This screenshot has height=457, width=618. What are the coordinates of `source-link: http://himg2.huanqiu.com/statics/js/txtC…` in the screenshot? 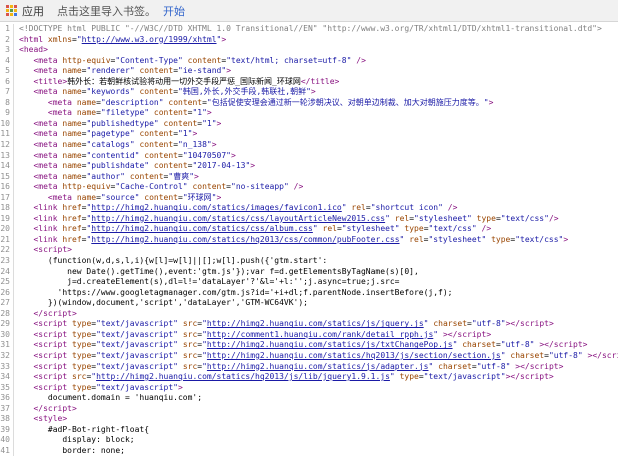 It's located at (330, 344).